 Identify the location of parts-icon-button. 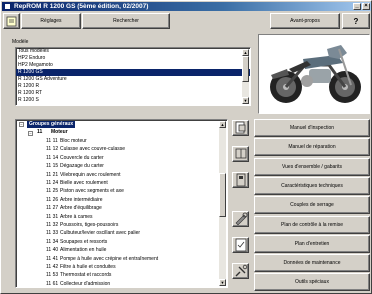
(240, 154).